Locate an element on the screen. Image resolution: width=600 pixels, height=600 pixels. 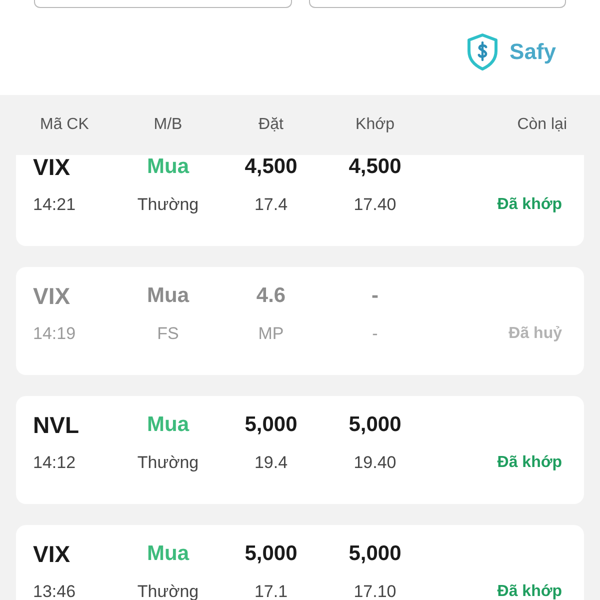
order-status: Đã huỷ is located at coordinates (535, 334).